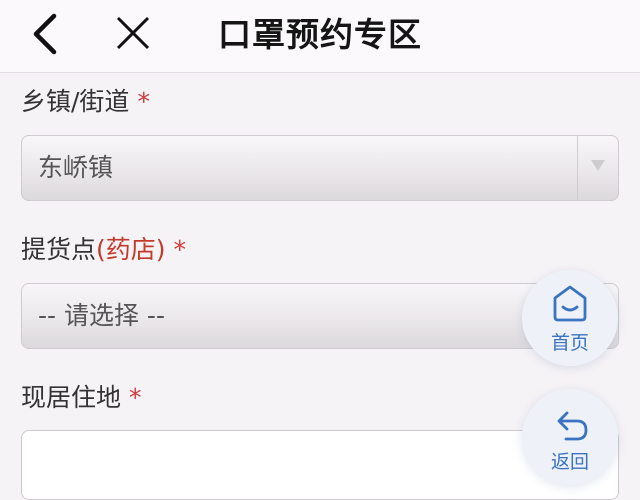 This screenshot has width=640, height=500. I want to click on street-select-value: 东峤镇, so click(76, 167).